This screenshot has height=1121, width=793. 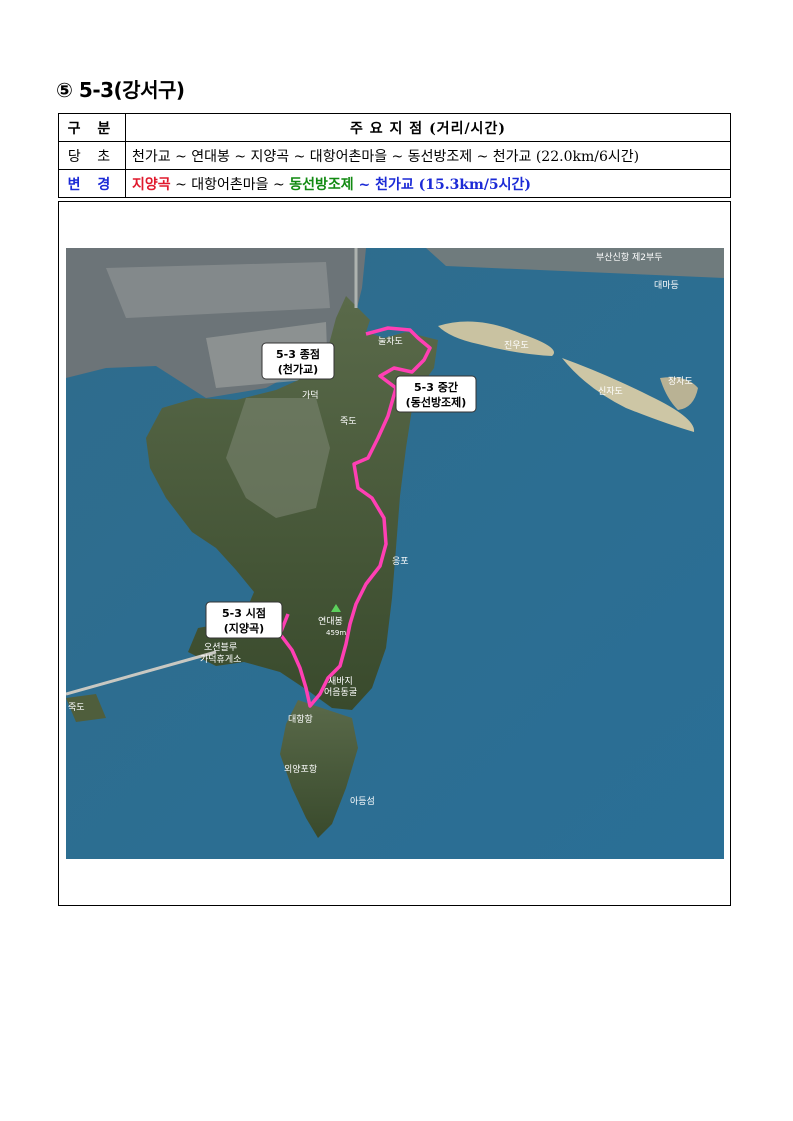 I want to click on callout-end-line2: (천가교), so click(x=298, y=369).